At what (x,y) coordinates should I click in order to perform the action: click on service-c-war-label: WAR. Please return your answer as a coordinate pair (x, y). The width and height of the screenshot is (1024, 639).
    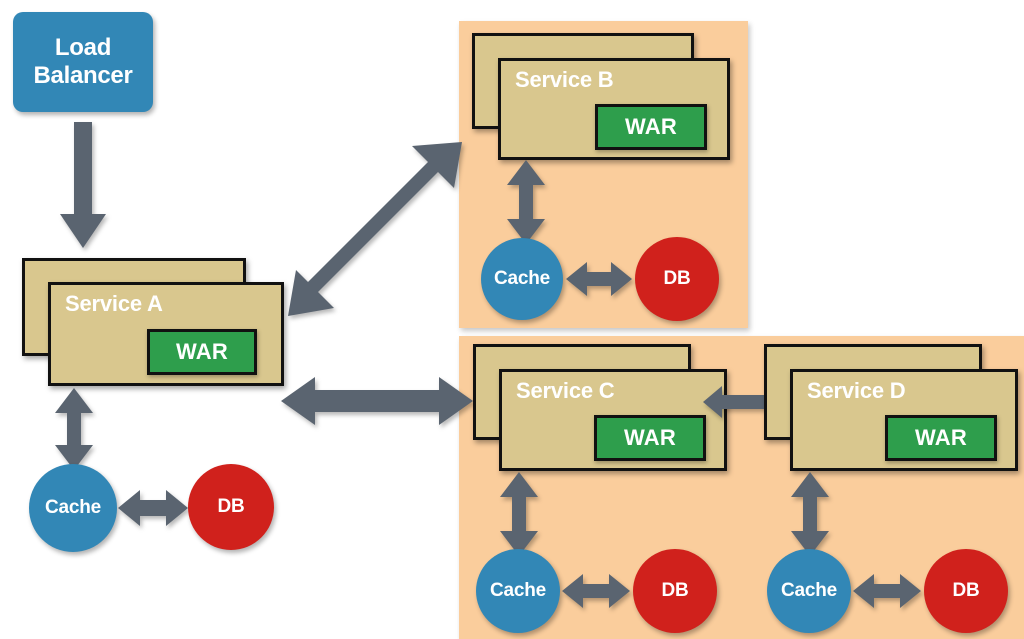
    Looking at the image, I should click on (650, 437).